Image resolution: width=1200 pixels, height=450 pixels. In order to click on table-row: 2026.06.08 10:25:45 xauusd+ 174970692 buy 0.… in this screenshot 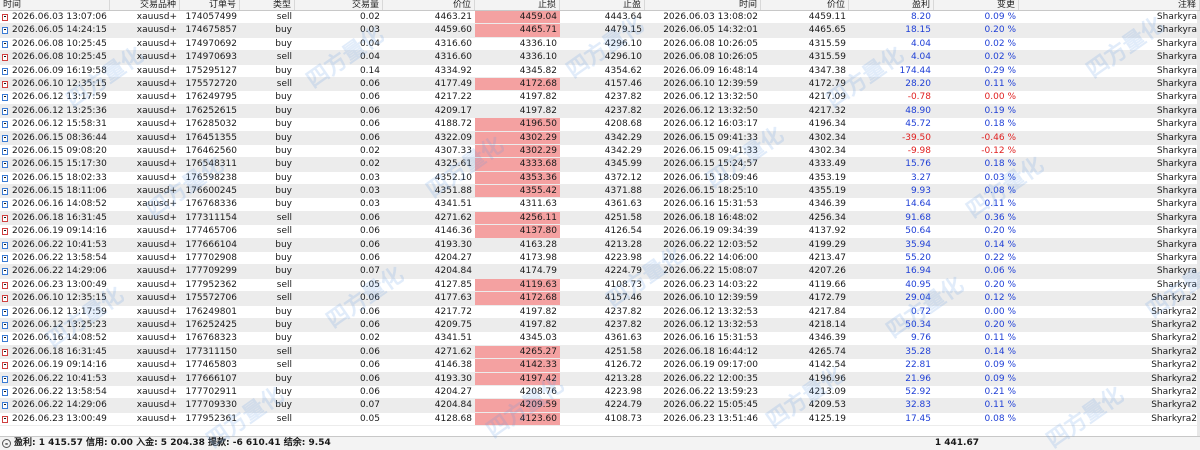, I will do `click(600, 45)`.